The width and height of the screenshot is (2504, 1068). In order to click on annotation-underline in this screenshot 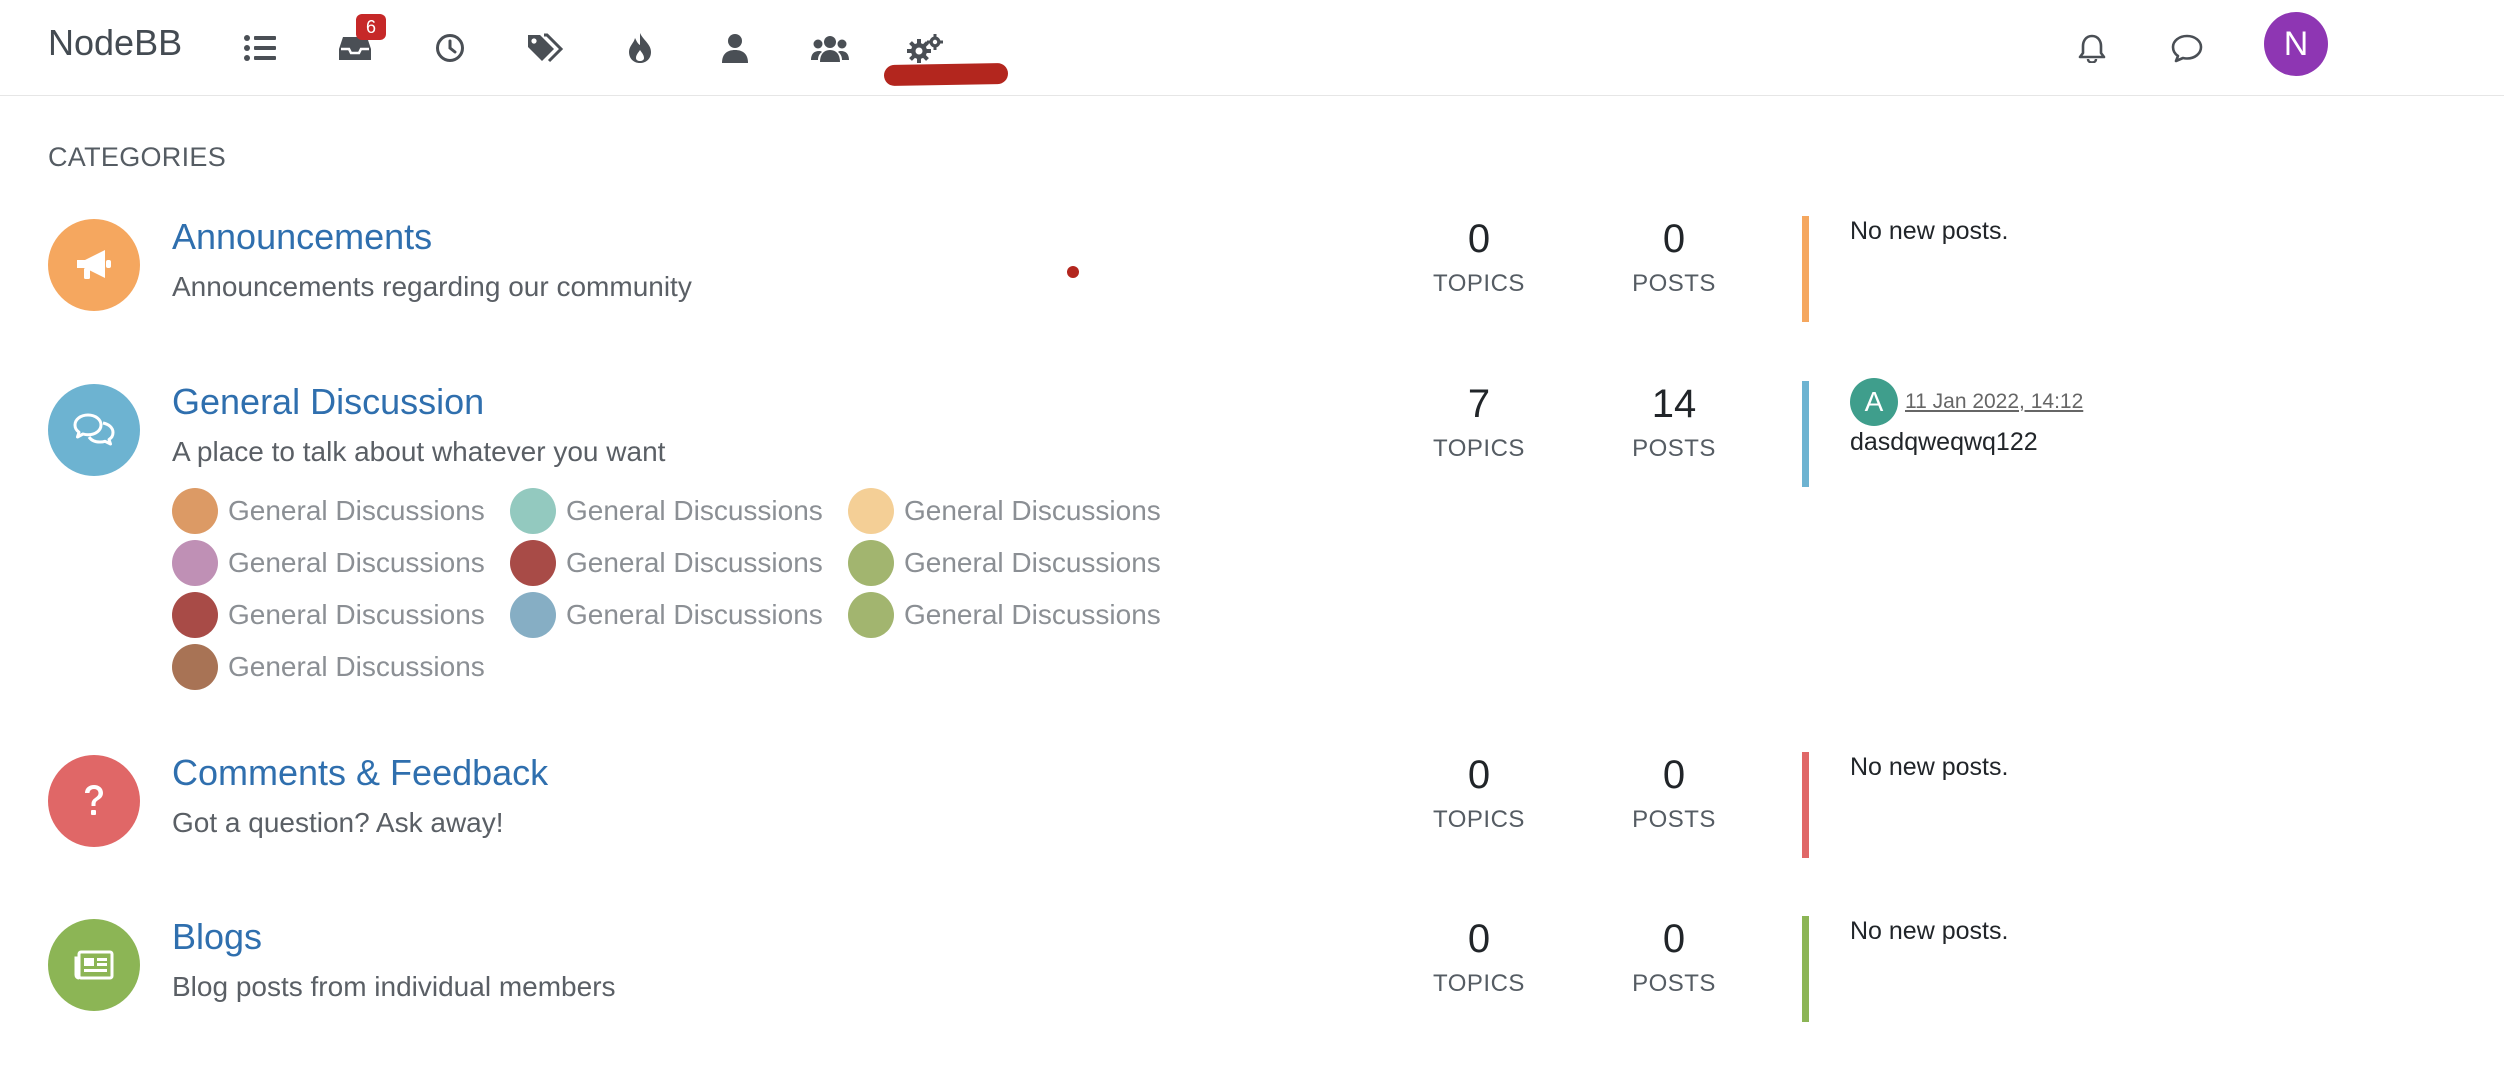, I will do `click(946, 74)`.